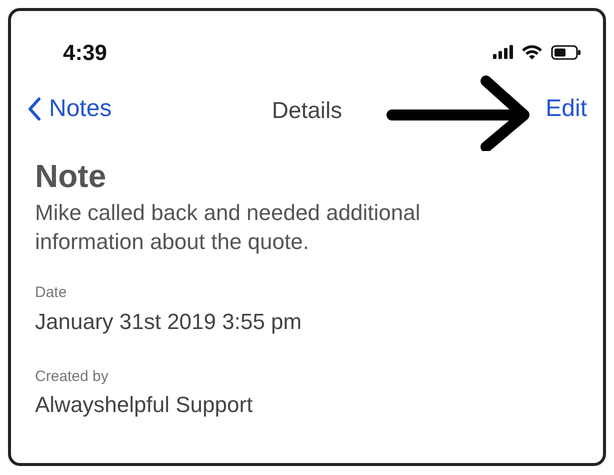 The width and height of the screenshot is (614, 475). What do you see at coordinates (307, 110) in the screenshot?
I see `nav-title: Details` at bounding box center [307, 110].